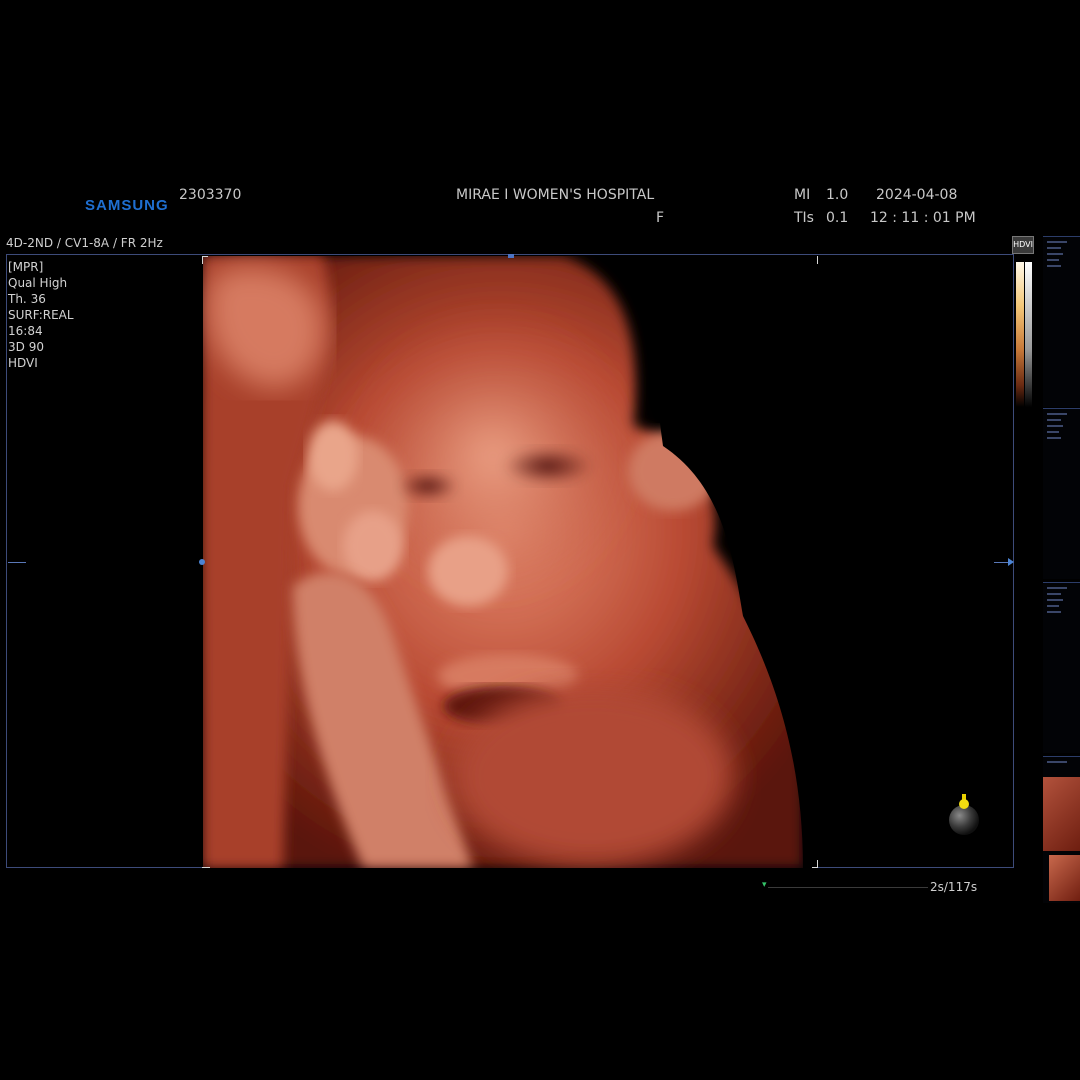 This screenshot has width=1080, height=1080. Describe the element at coordinates (23, 363) in the screenshot. I see `param-render: HDVI` at that location.